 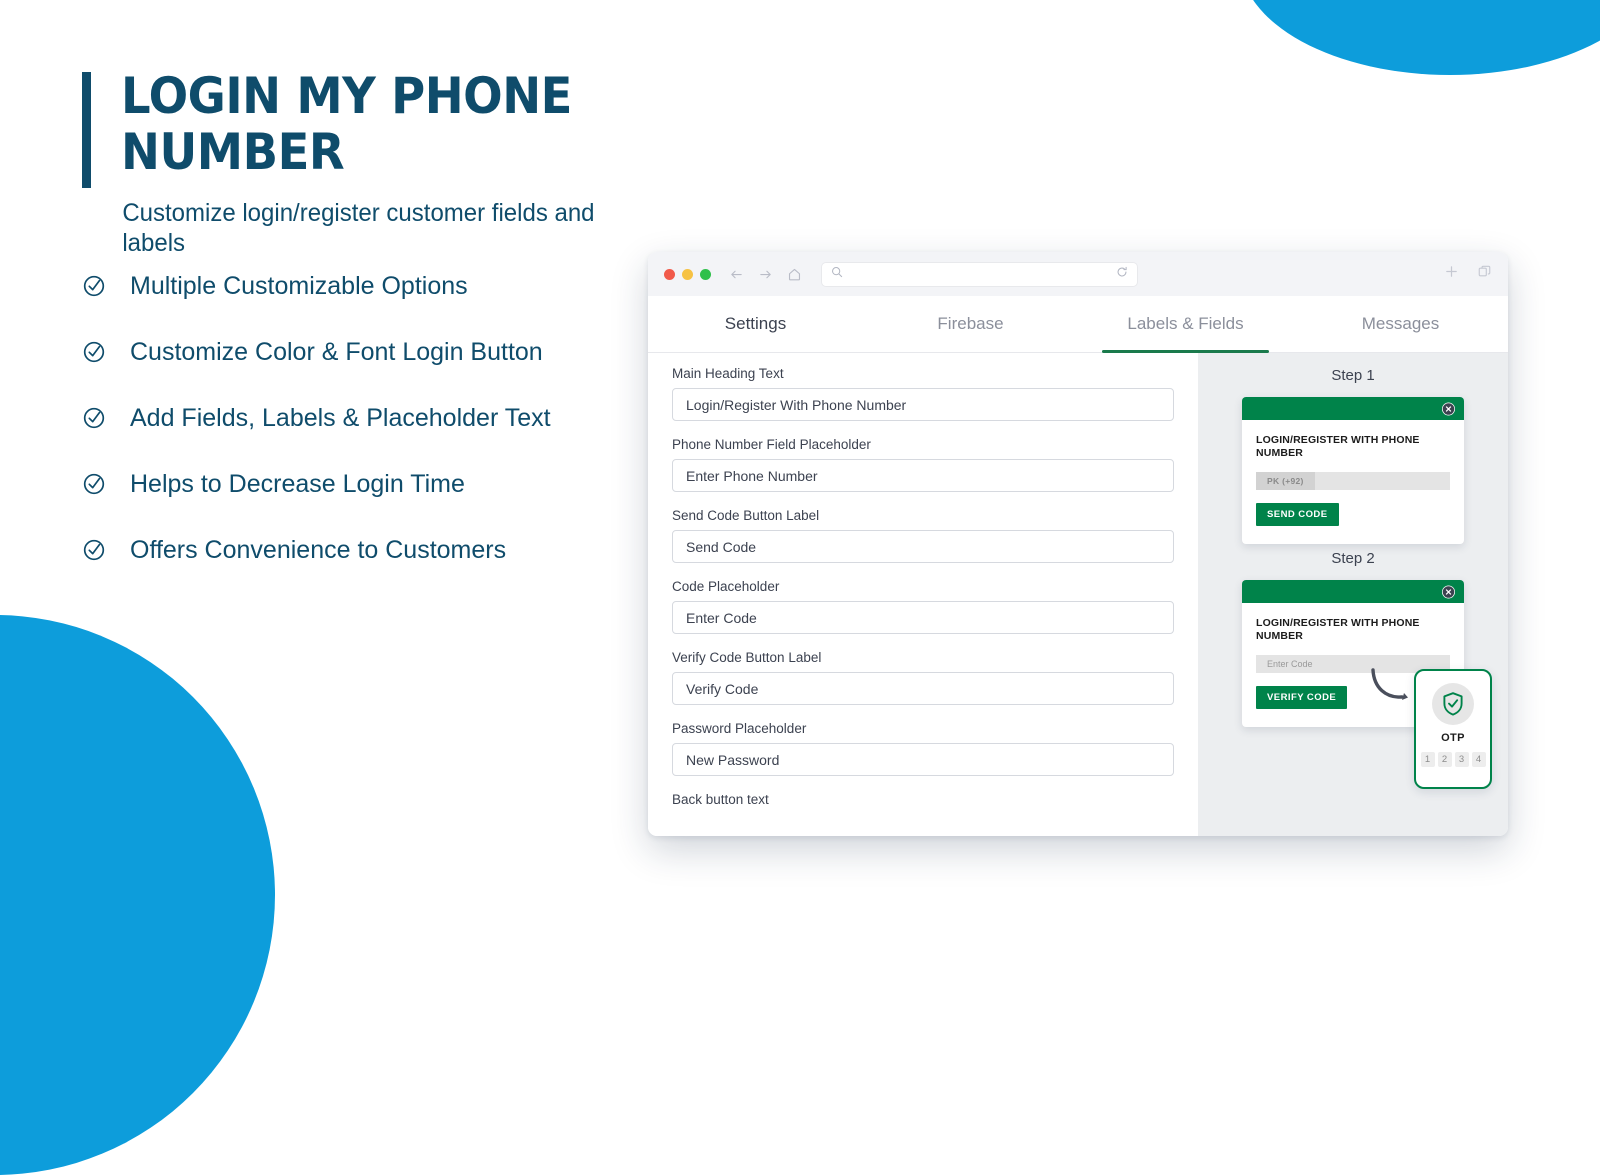 I want to click on step-1-heading: LOGIN/REGISTER WITH PHONE NUMBER, so click(x=1338, y=446).